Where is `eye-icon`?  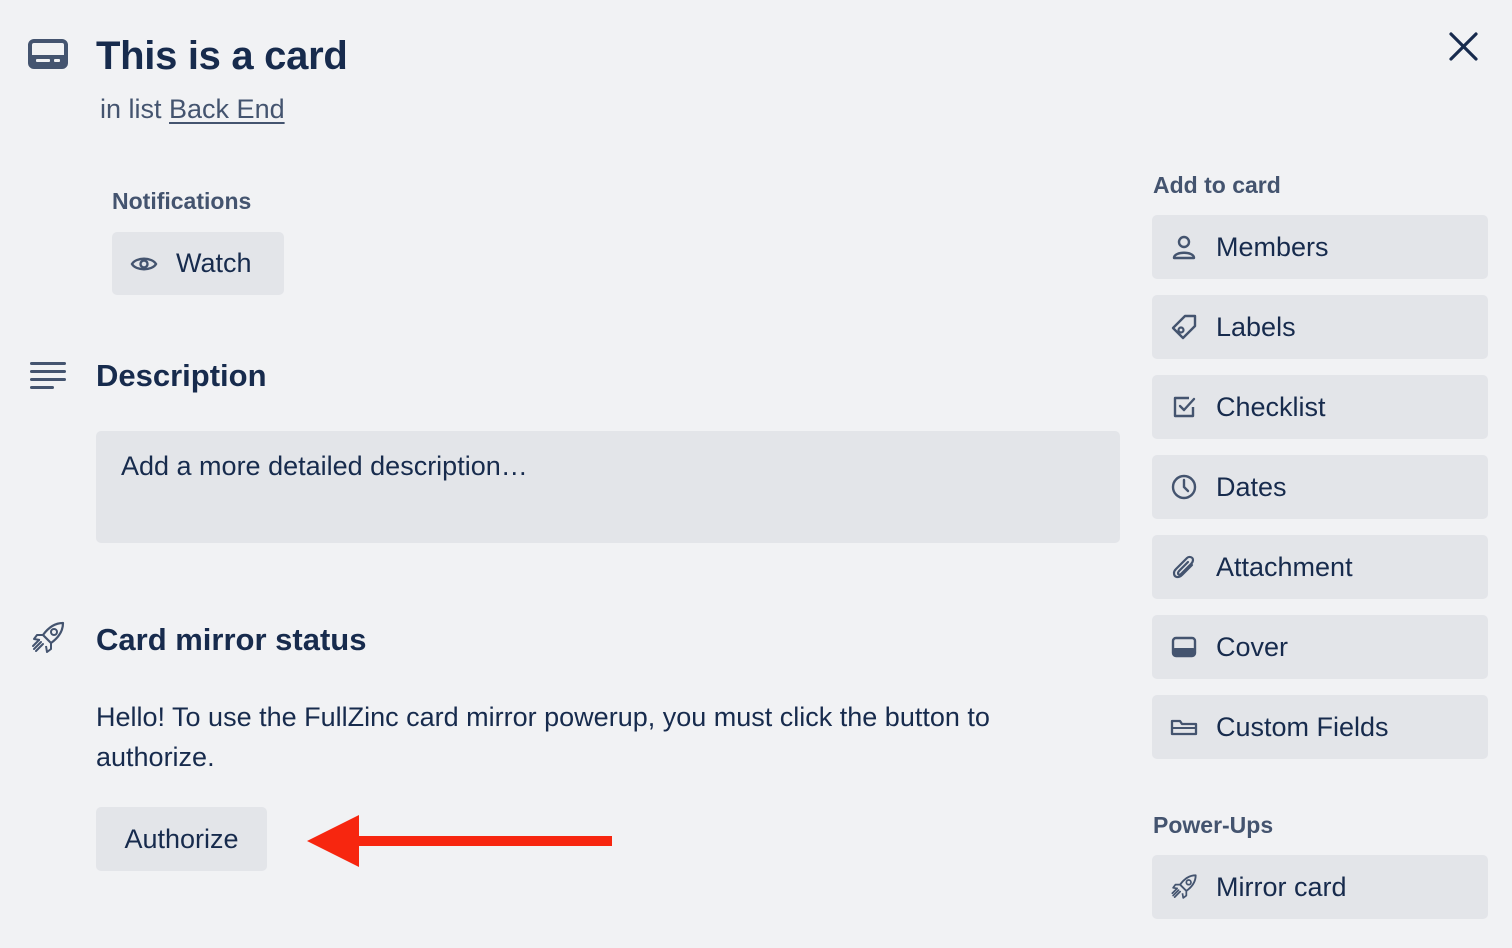 eye-icon is located at coordinates (144, 264).